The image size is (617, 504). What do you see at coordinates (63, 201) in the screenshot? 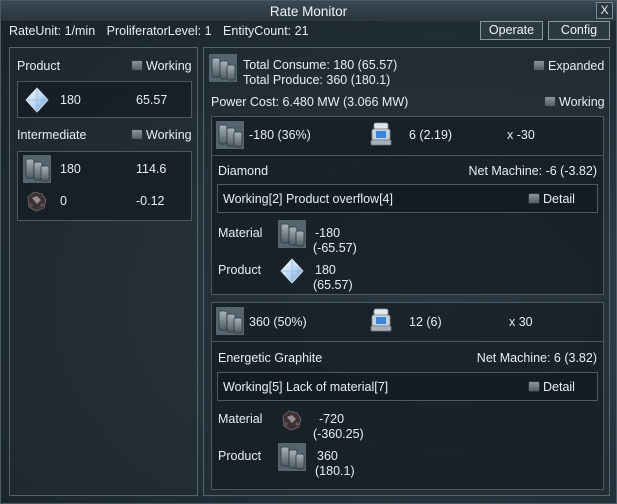
I see `intermediate-count: 0` at bounding box center [63, 201].